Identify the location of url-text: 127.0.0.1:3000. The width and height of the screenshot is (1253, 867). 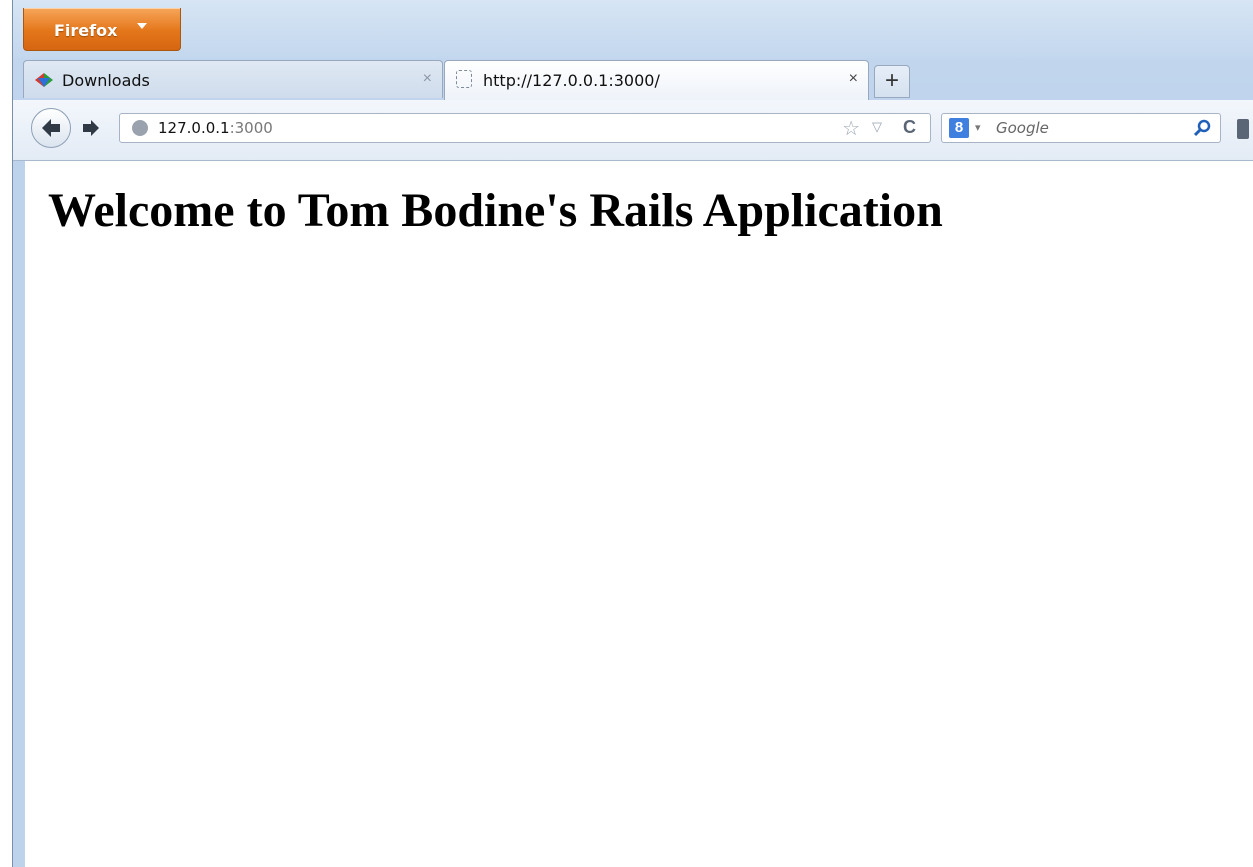
(215, 128).